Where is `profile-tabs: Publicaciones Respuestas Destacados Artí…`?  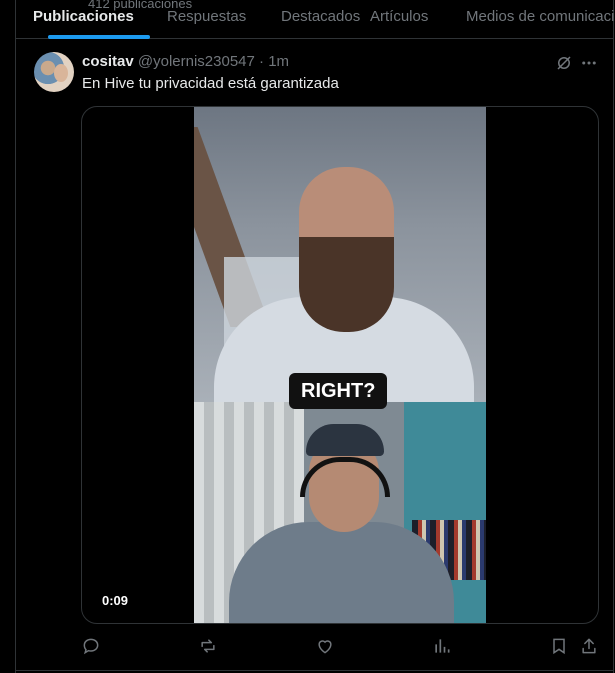
profile-tabs: Publicaciones Respuestas Destacados Artí… is located at coordinates (315, 19).